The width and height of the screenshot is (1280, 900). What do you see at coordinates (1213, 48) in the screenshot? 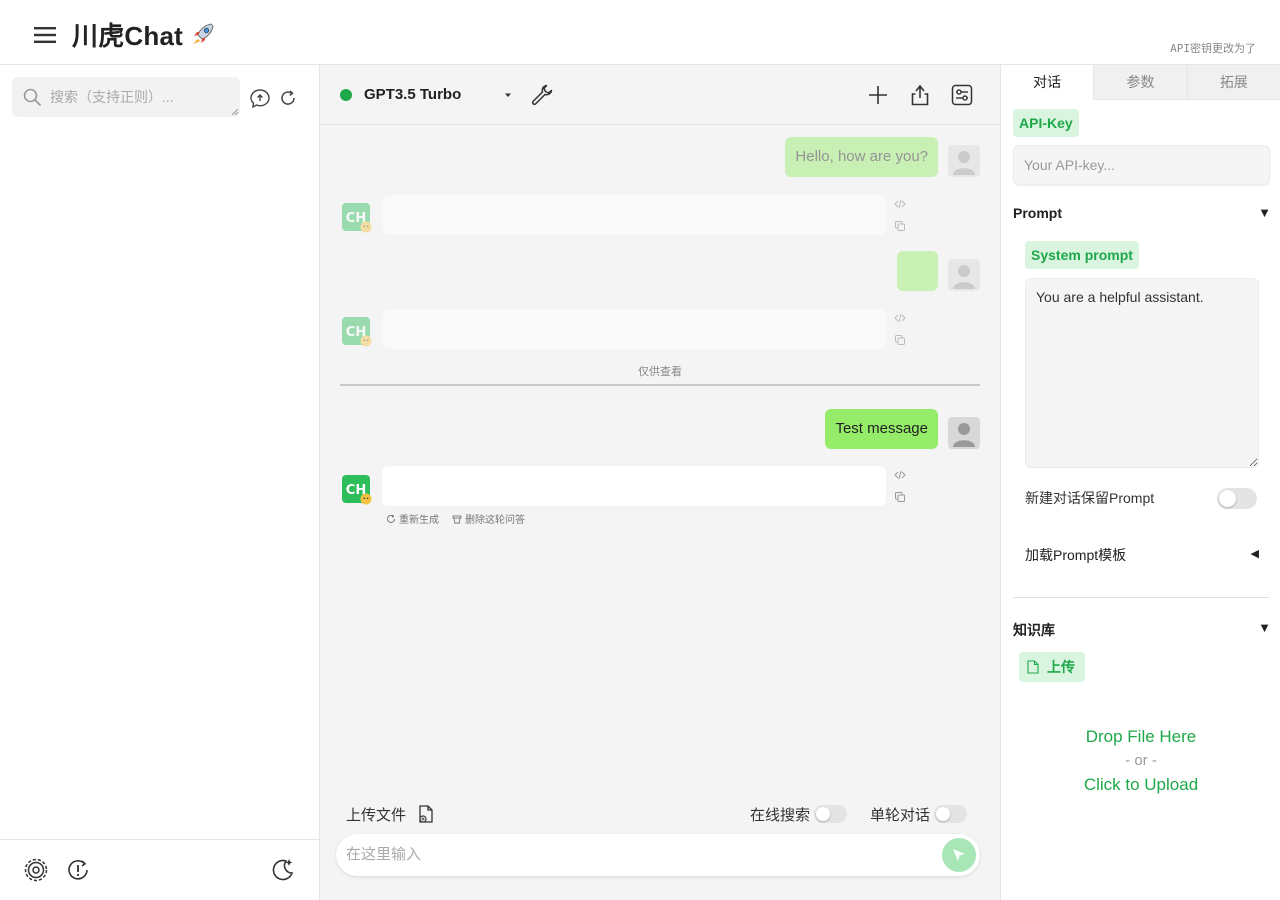
I see `api-key-notice: API密钥更改为了` at bounding box center [1213, 48].